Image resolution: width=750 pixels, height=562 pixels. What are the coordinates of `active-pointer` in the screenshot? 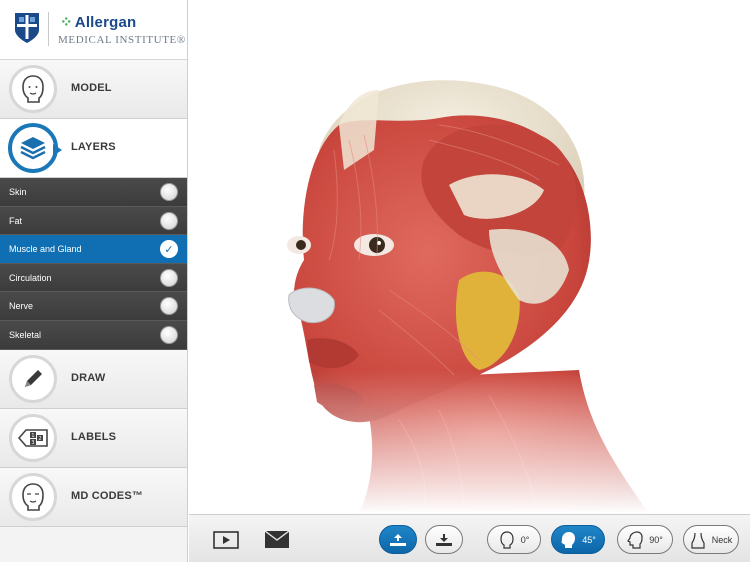 It's located at (57, 150).